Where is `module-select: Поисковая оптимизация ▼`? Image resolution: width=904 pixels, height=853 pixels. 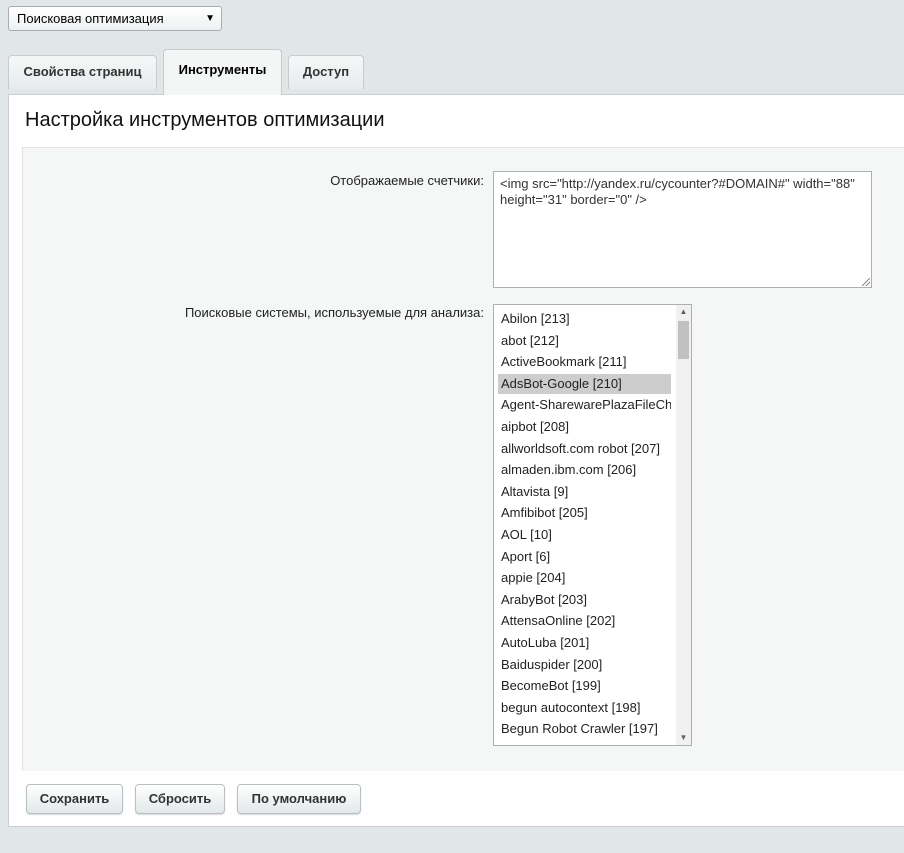 module-select: Поисковая оптимизация ▼ is located at coordinates (115, 18).